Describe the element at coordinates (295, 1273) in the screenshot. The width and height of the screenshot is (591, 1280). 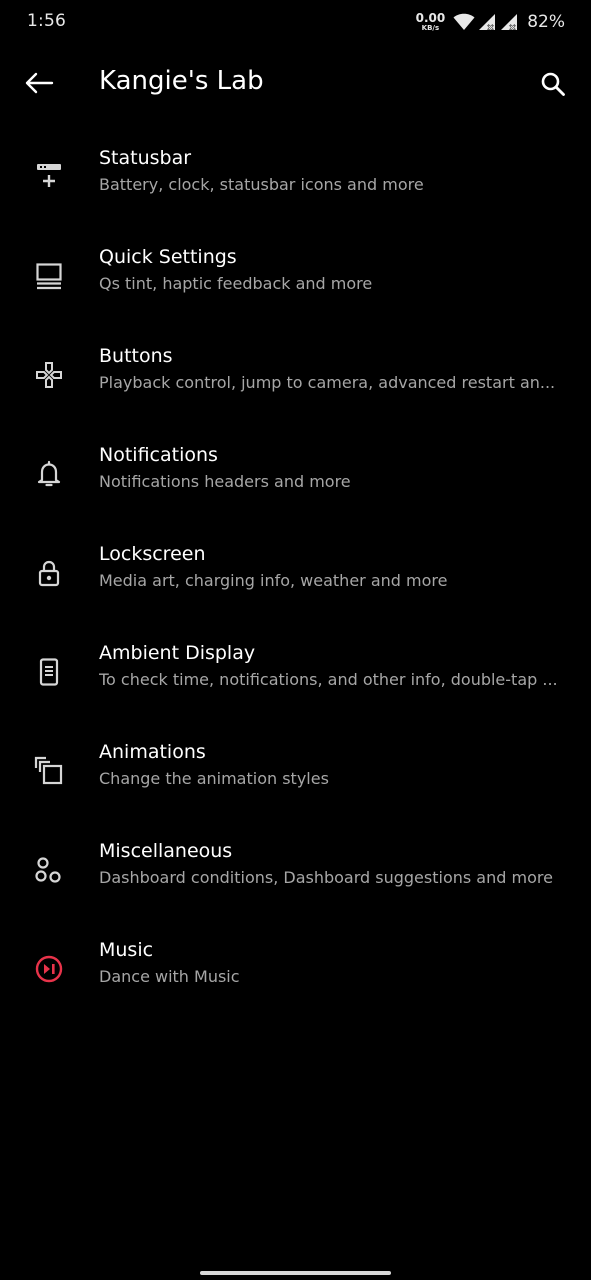
I see `navigation-gesture-handle` at that location.